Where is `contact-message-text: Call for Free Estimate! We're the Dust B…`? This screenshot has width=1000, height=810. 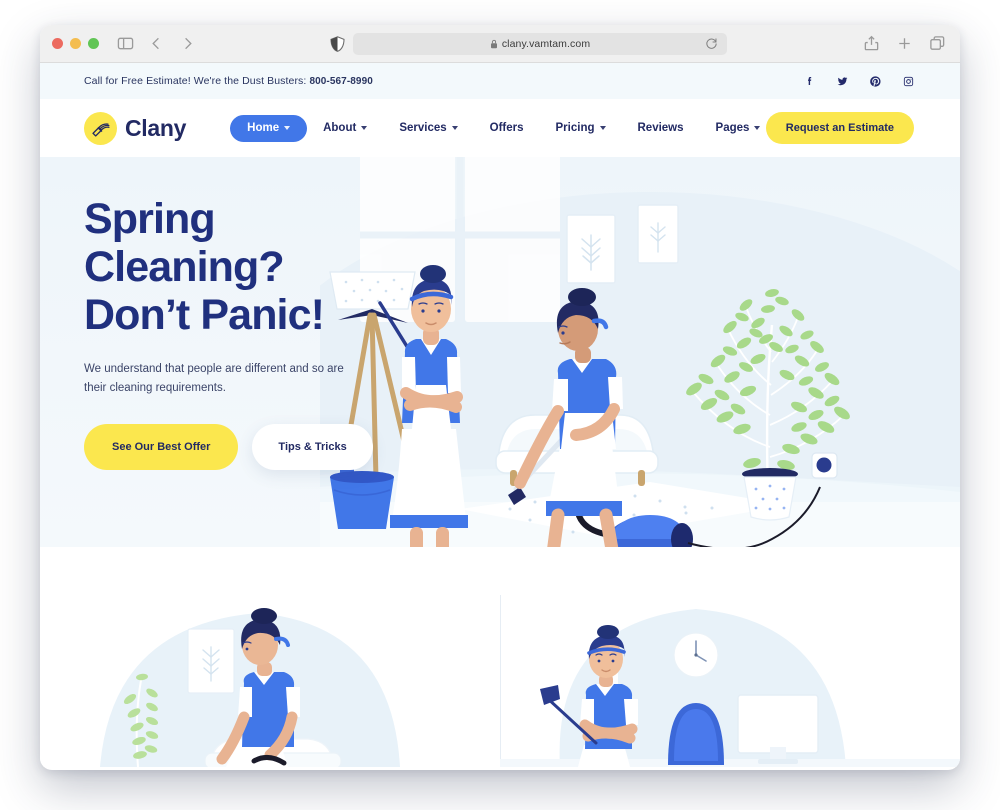 contact-message-text: Call for Free Estimate! We're the Dust B… is located at coordinates (197, 81).